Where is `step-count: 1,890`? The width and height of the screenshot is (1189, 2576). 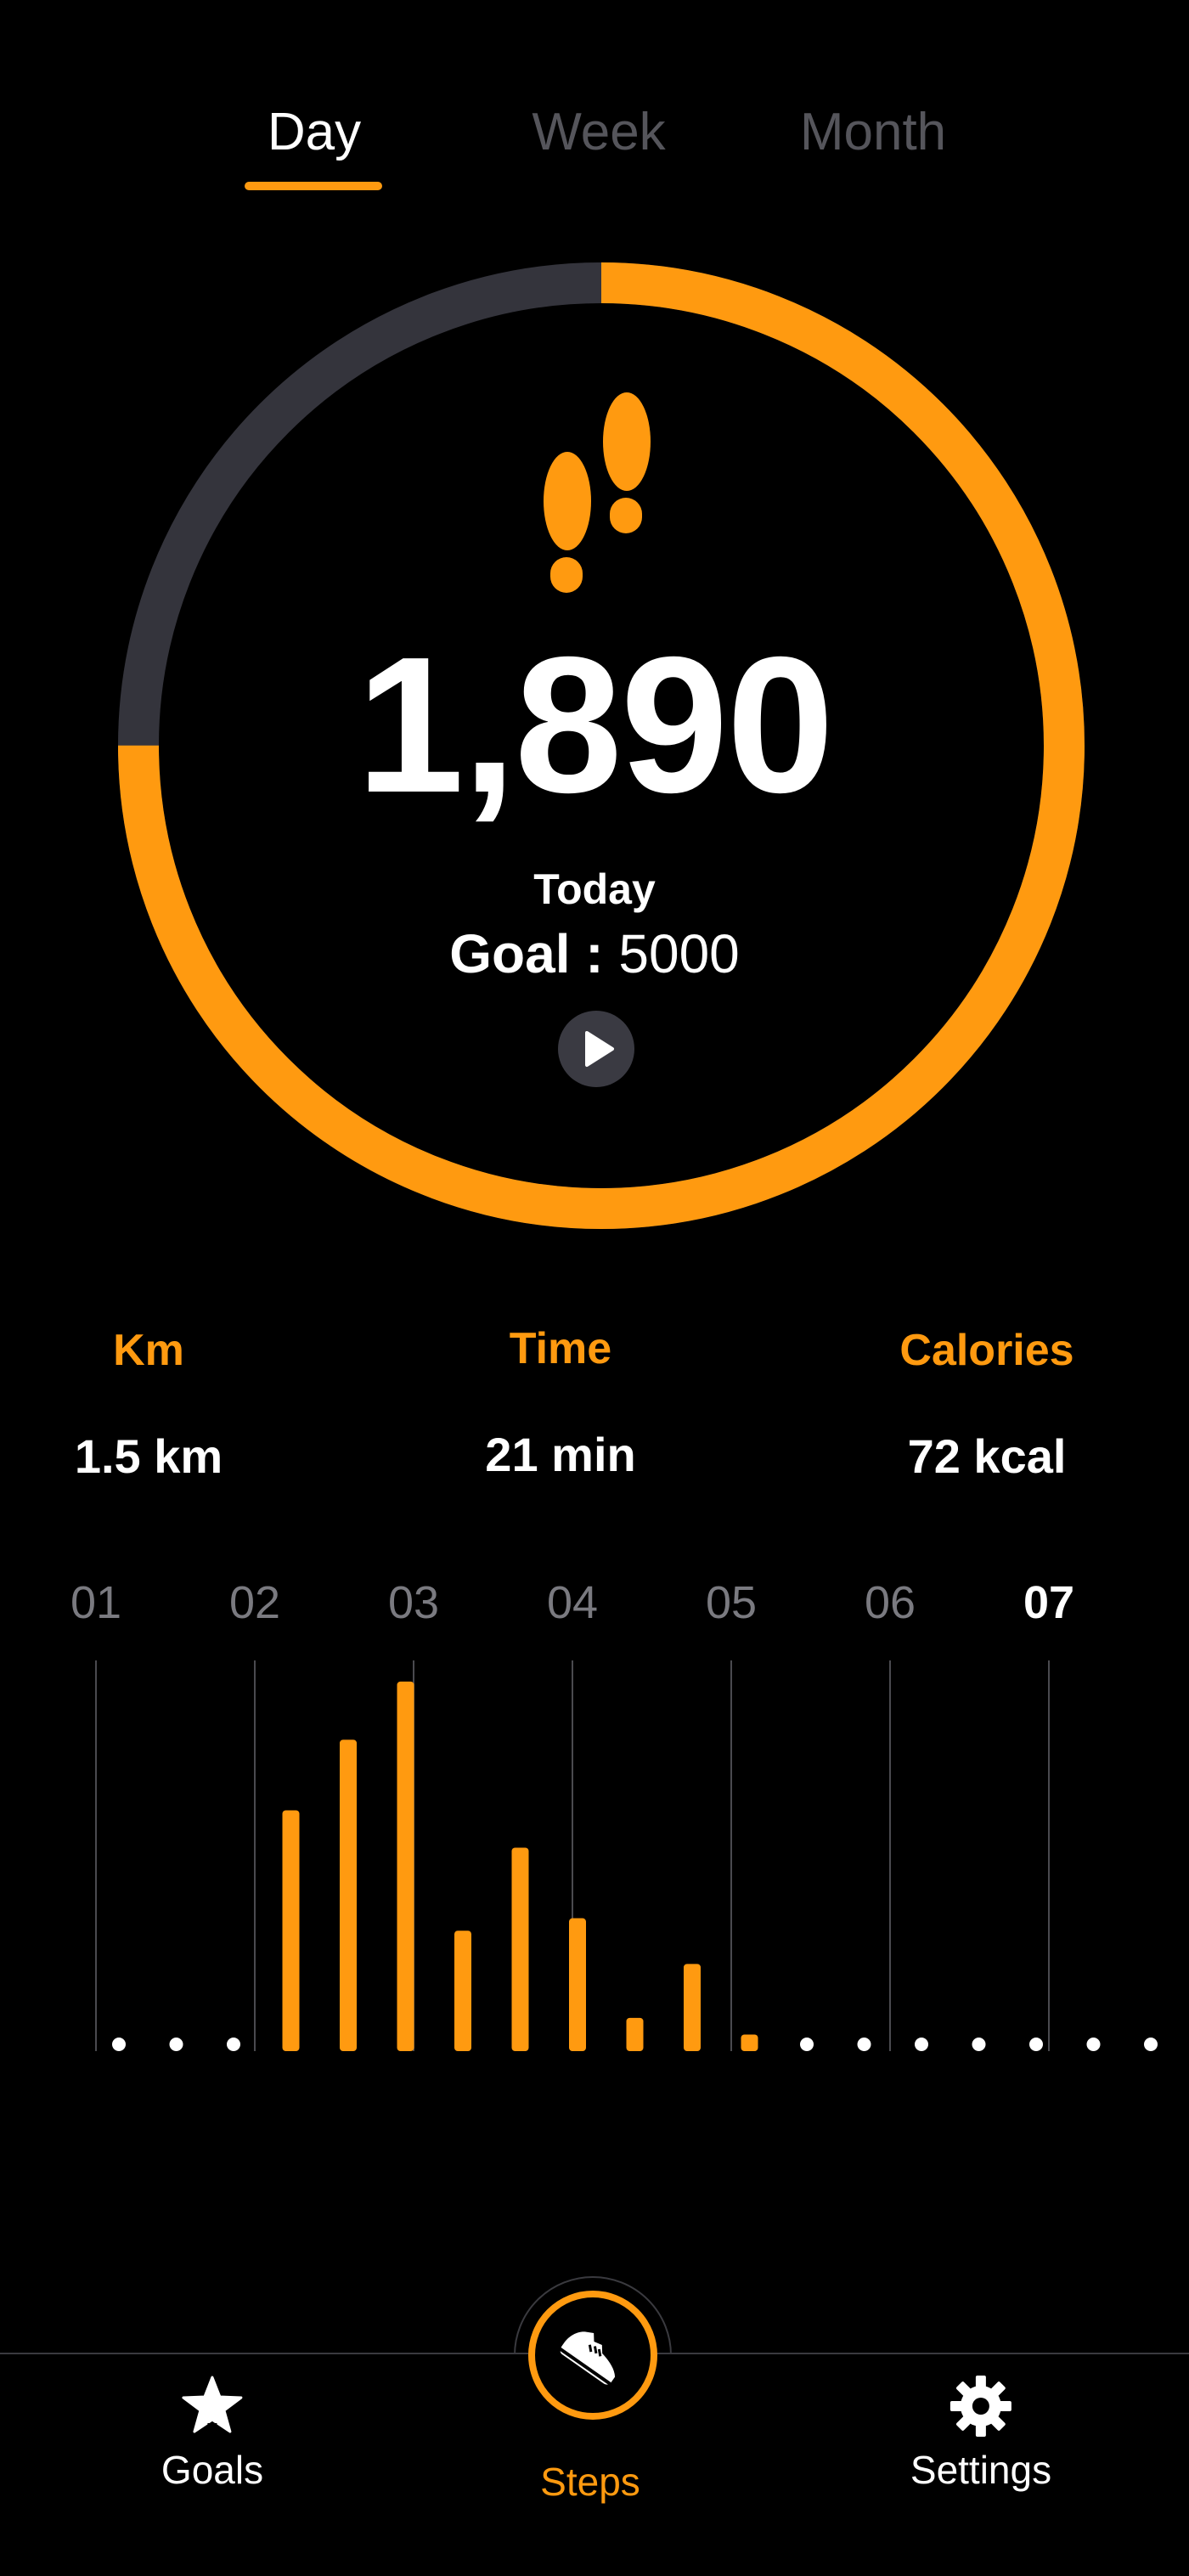 step-count: 1,890 is located at coordinates (596, 725).